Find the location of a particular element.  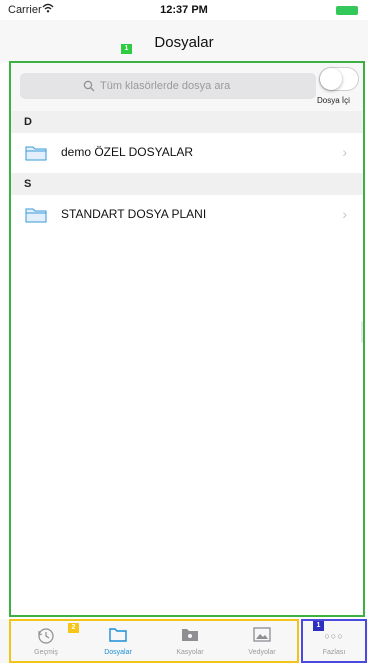

photo-gallery-icon is located at coordinates (262, 636).